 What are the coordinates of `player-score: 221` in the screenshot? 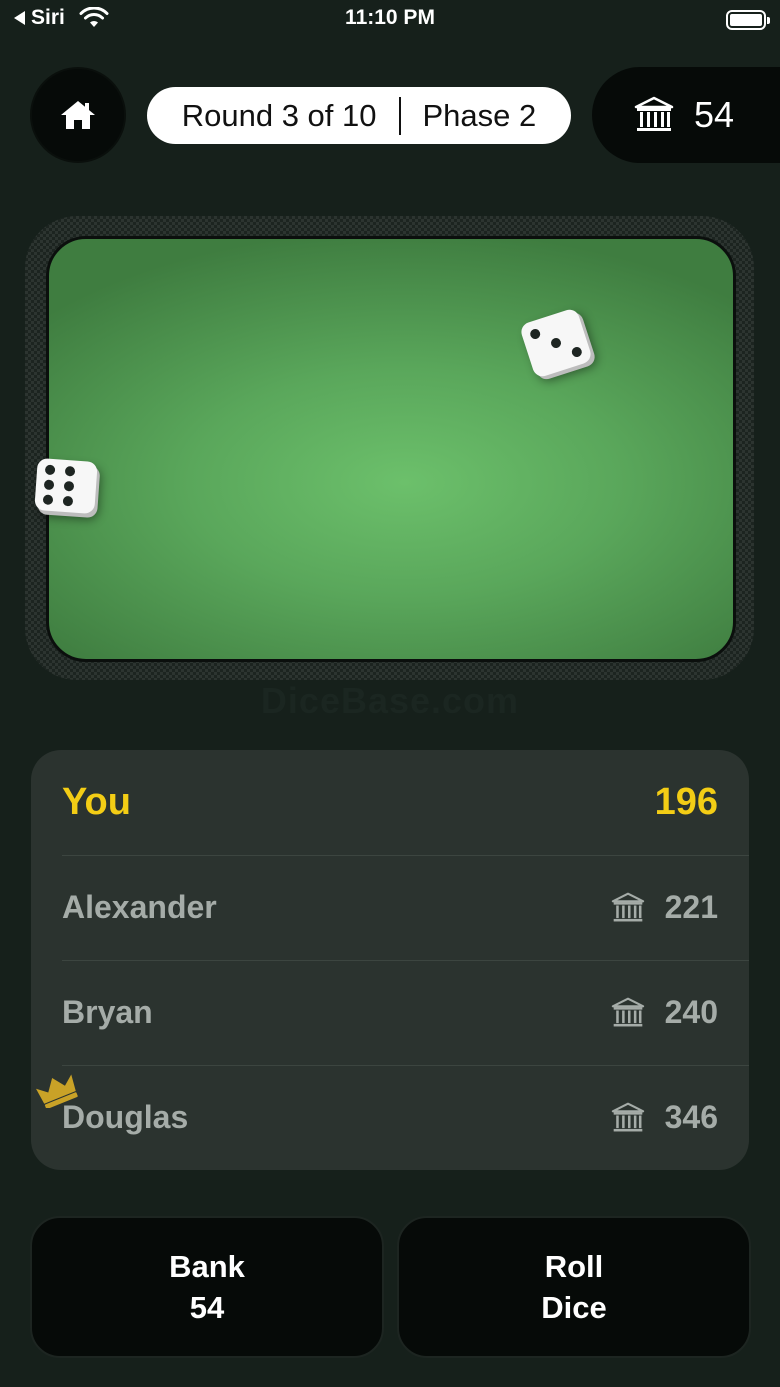 It's located at (691, 907).